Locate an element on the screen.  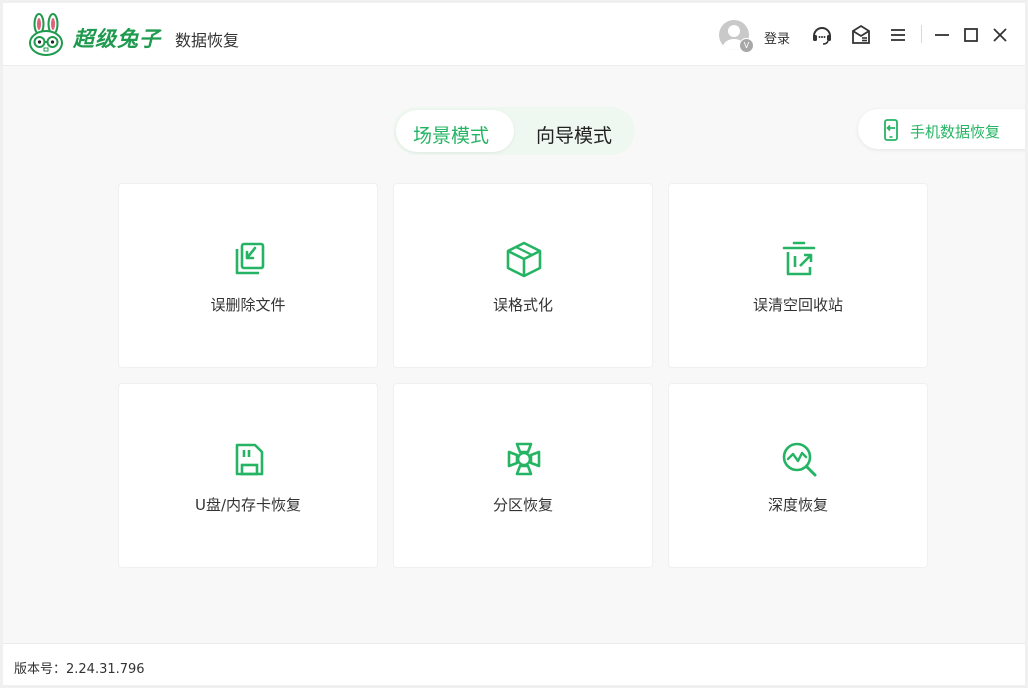
titlebar-divider is located at coordinates (921, 34).